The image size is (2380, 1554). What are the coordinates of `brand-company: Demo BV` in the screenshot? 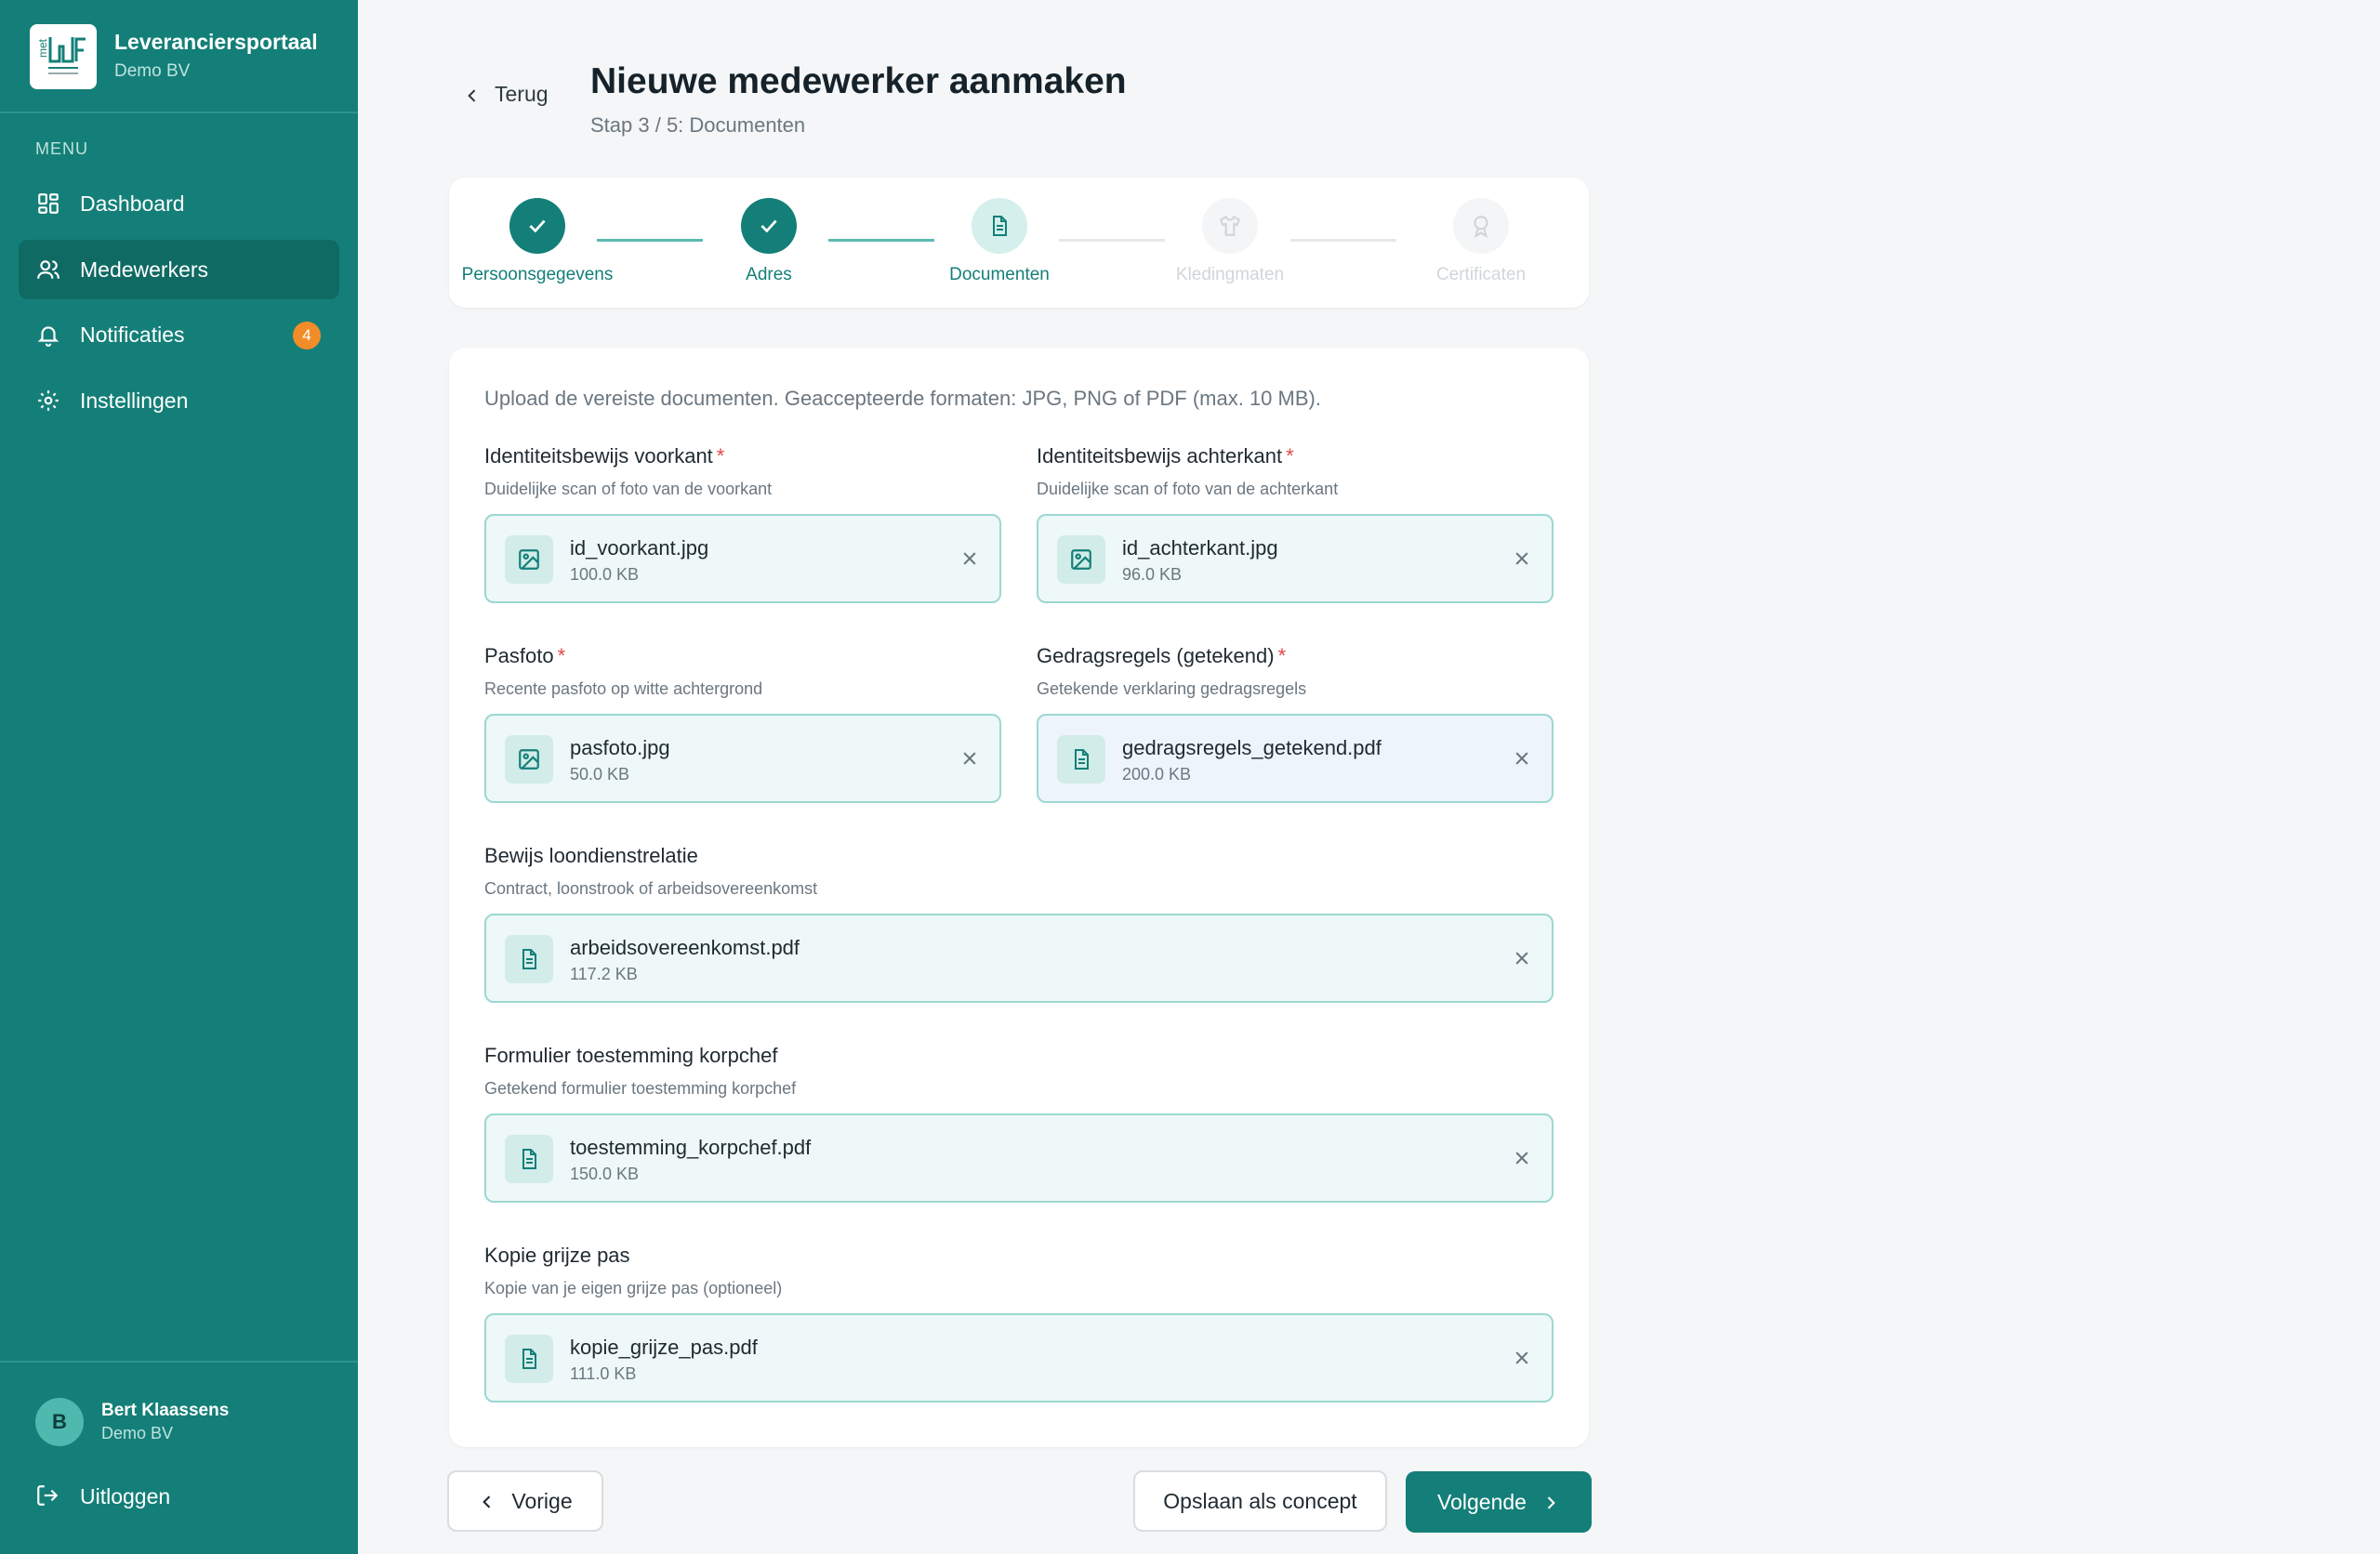 It's located at (152, 71).